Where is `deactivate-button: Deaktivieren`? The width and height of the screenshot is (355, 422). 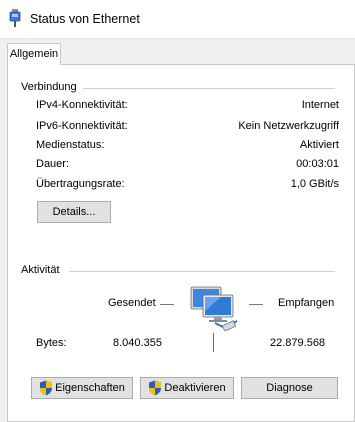 deactivate-button: Deaktivieren is located at coordinates (187, 388).